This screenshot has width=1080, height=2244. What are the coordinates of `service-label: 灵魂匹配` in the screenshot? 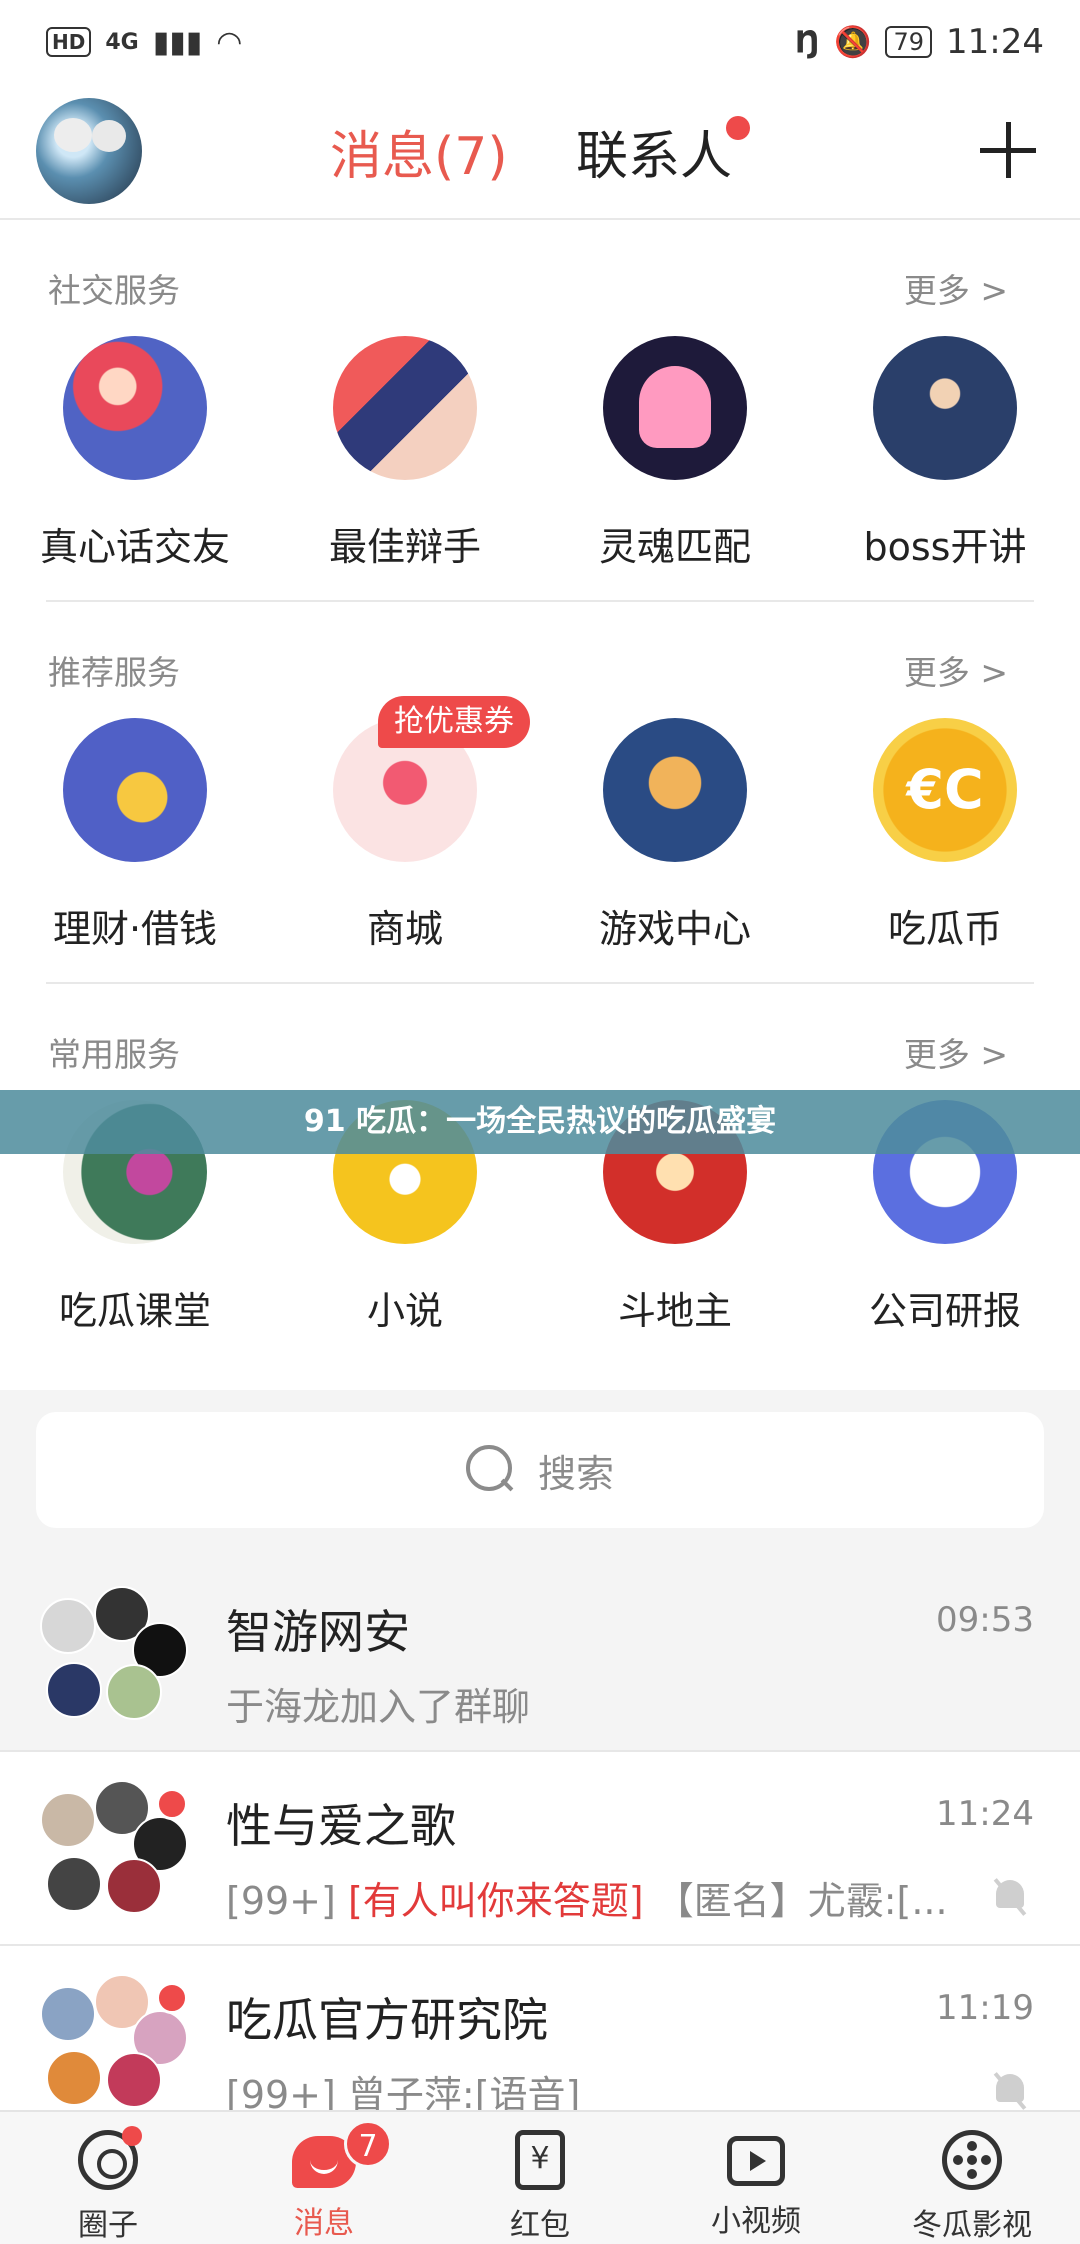 It's located at (674, 547).